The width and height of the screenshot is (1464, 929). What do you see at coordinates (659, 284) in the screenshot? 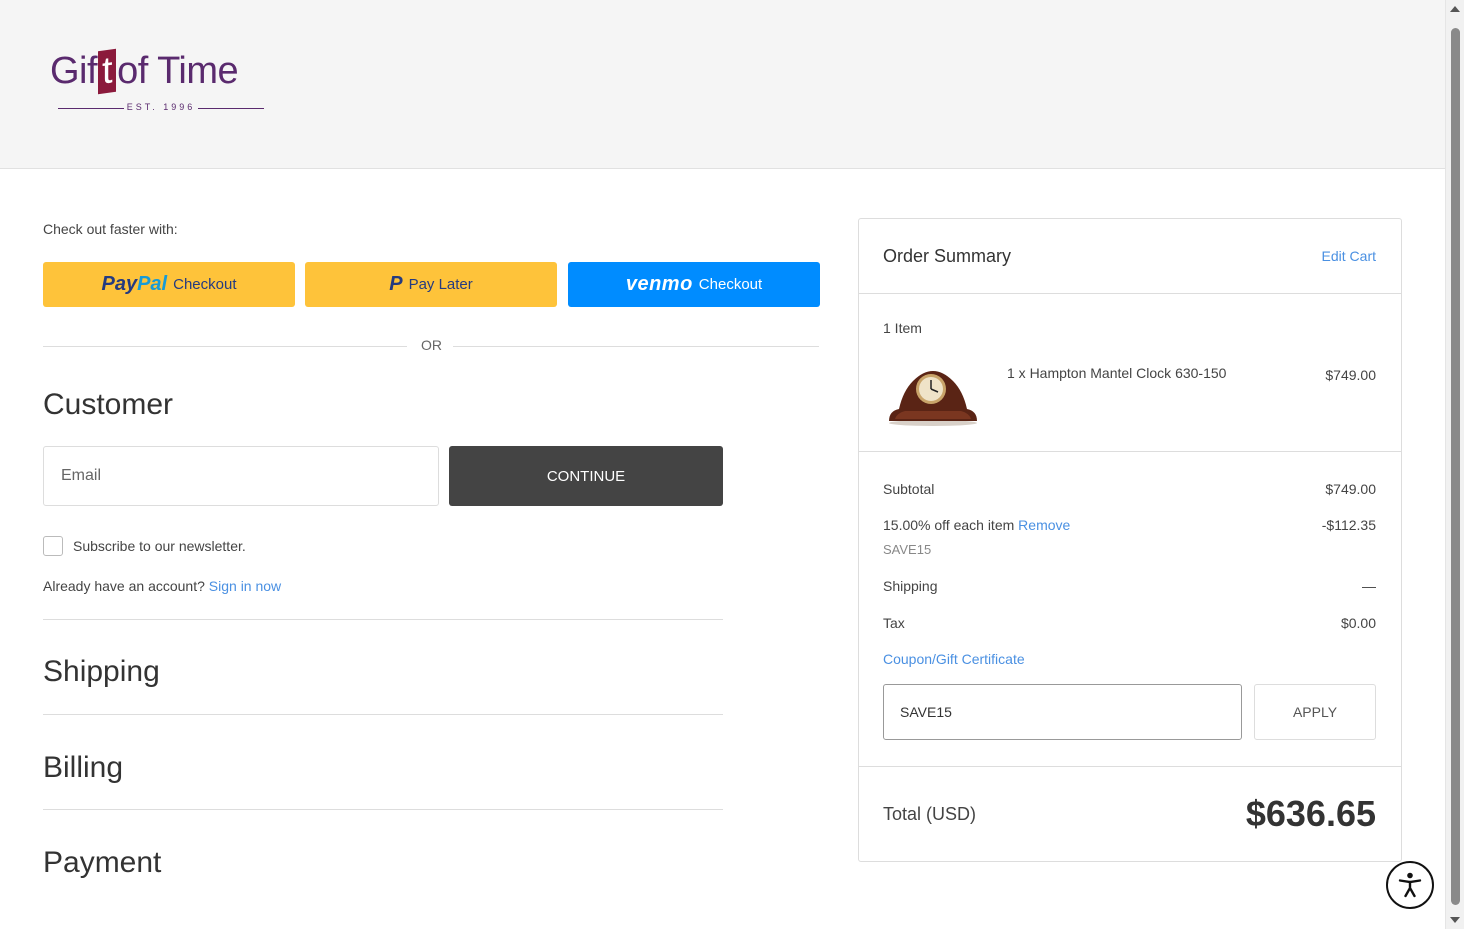
I see `venmo-logo-icon: venmo` at bounding box center [659, 284].